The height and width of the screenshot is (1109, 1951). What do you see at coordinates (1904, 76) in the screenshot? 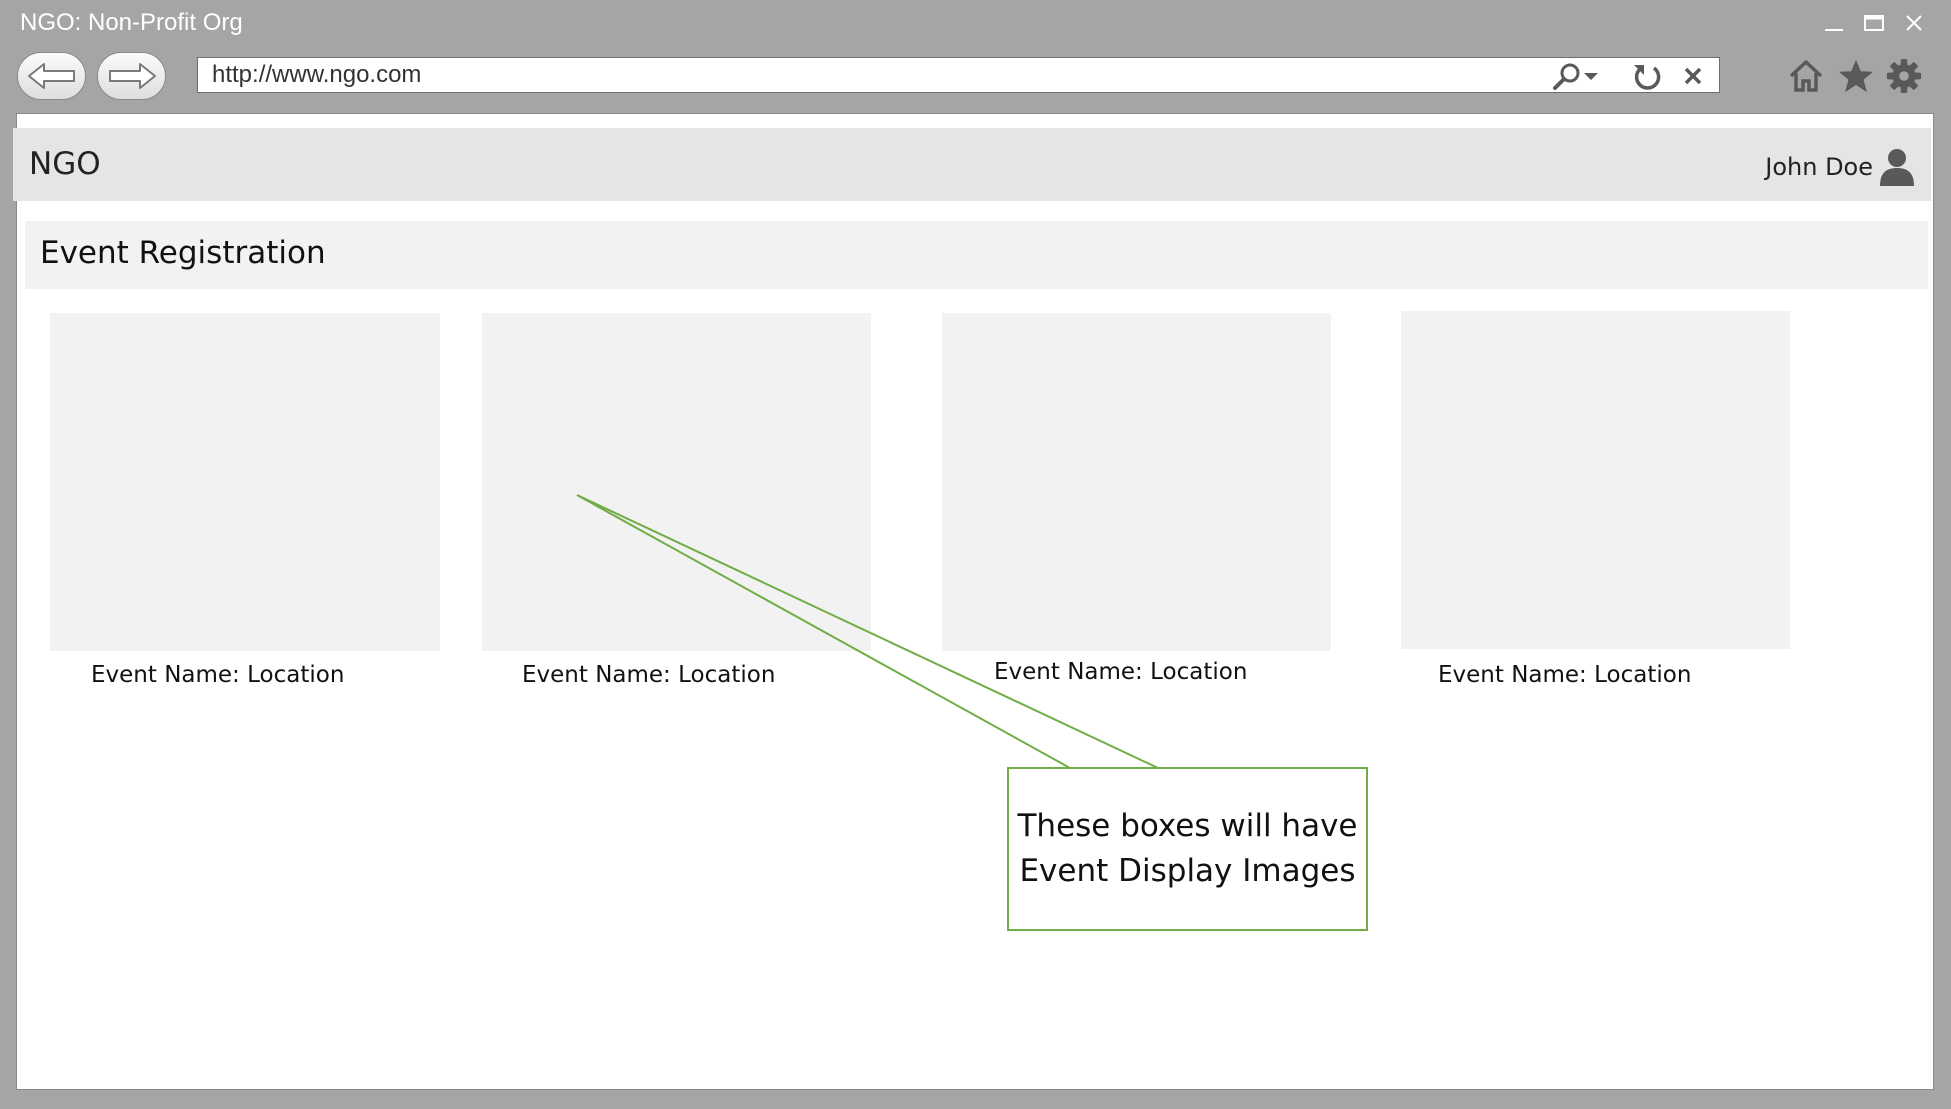
I see `gear-icon` at bounding box center [1904, 76].